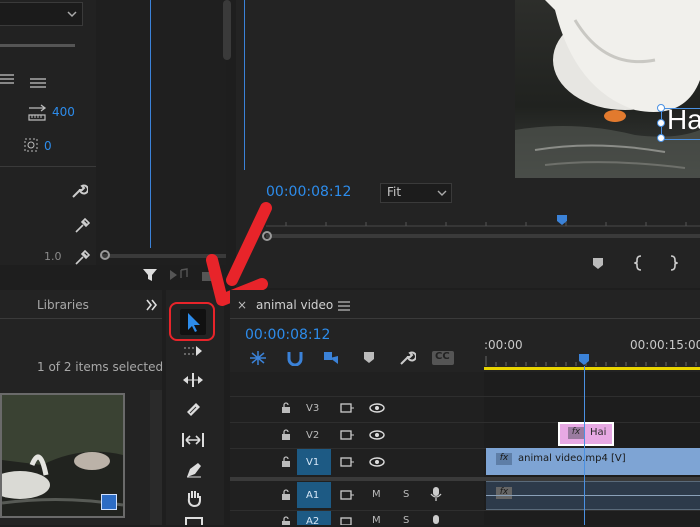 The height and width of the screenshot is (527, 700). What do you see at coordinates (598, 432) in the screenshot?
I see `title-clip-label: Hai` at bounding box center [598, 432].